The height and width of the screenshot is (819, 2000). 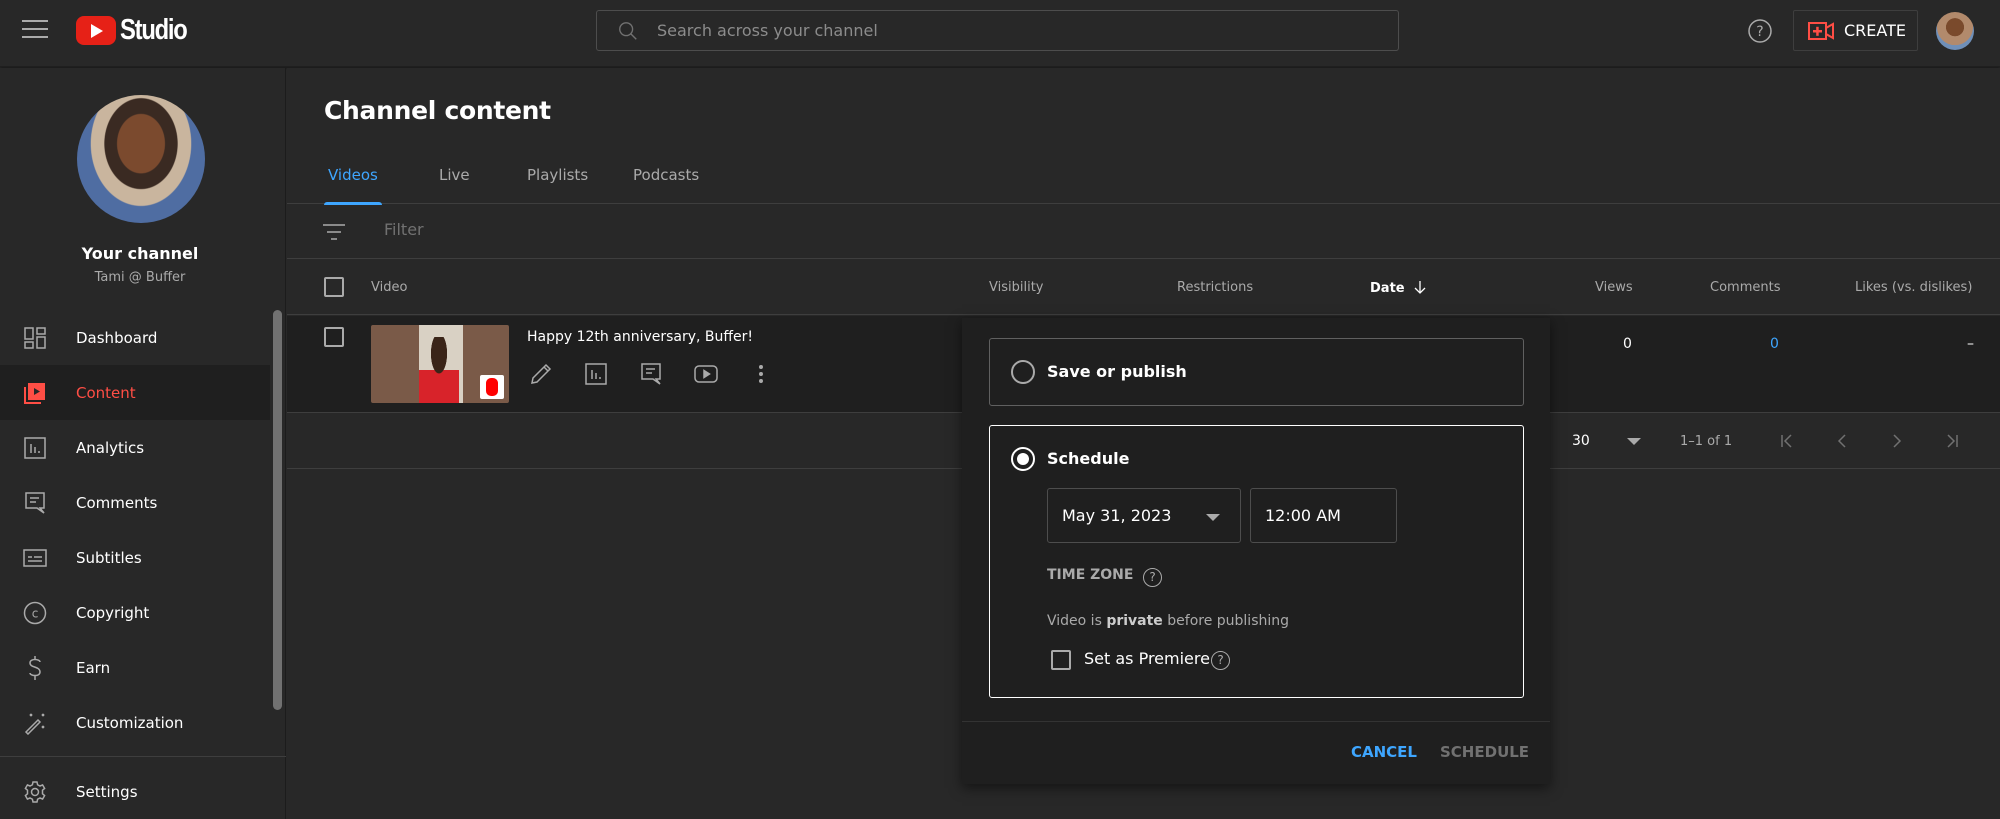 I want to click on chevron-left-icon, so click(x=1841, y=441).